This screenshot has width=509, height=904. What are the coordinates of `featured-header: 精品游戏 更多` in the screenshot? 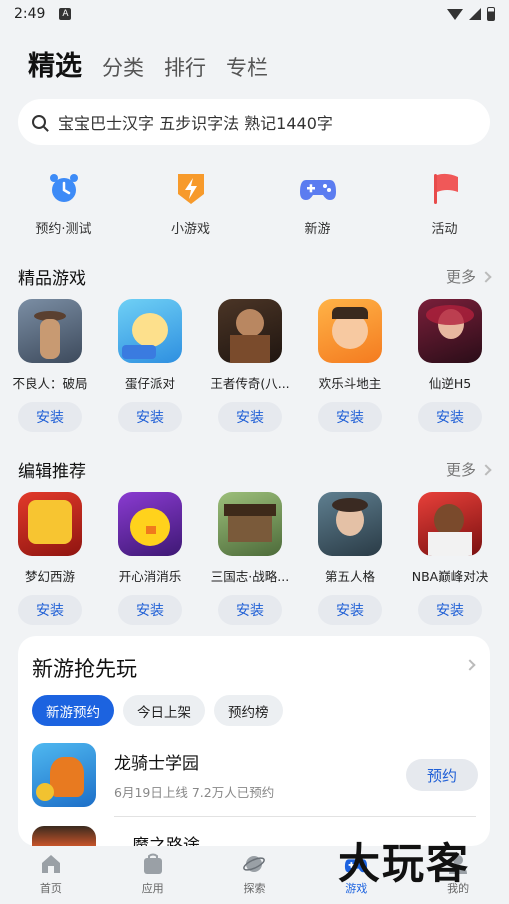 It's located at (255, 276).